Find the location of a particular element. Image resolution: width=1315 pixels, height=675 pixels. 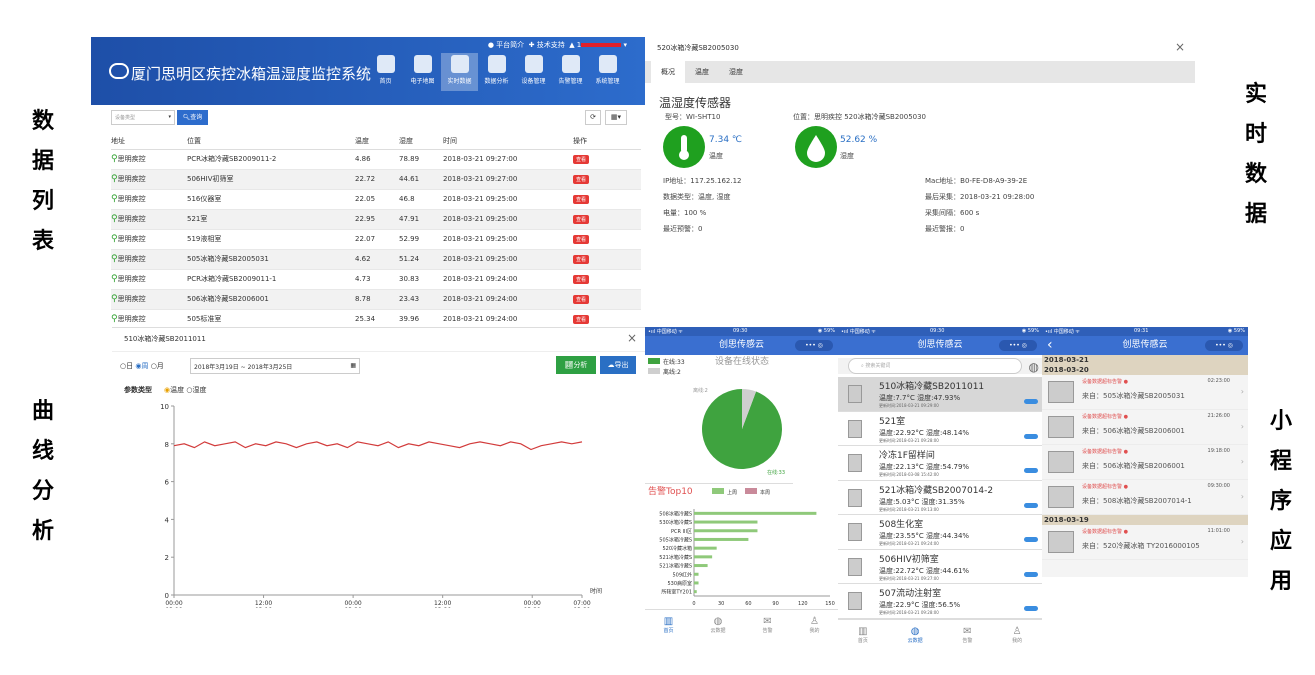

bar is located at coordinates (701, 566).